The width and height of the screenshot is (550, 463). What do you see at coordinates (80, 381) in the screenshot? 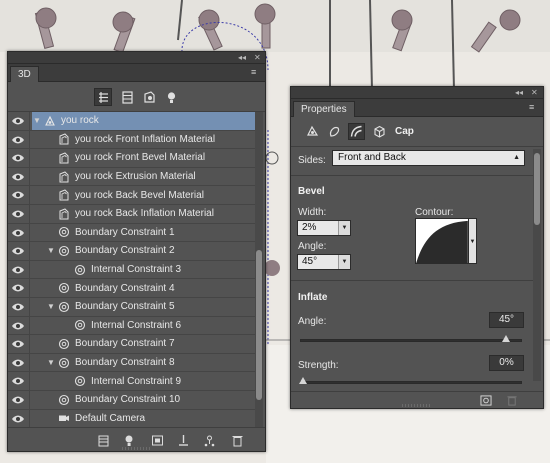
I see `constraint-icon` at bounding box center [80, 381].